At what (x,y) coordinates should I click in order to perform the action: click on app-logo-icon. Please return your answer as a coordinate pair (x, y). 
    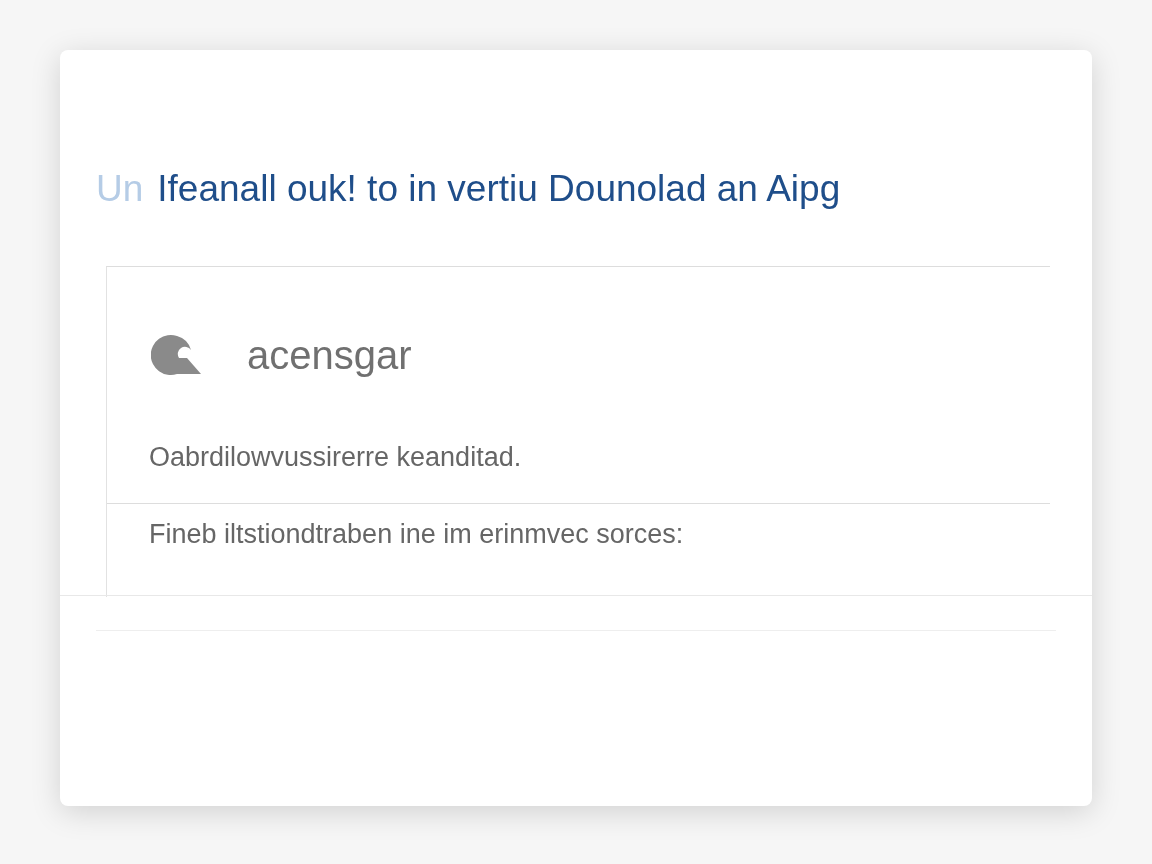
    Looking at the image, I should click on (177, 355).